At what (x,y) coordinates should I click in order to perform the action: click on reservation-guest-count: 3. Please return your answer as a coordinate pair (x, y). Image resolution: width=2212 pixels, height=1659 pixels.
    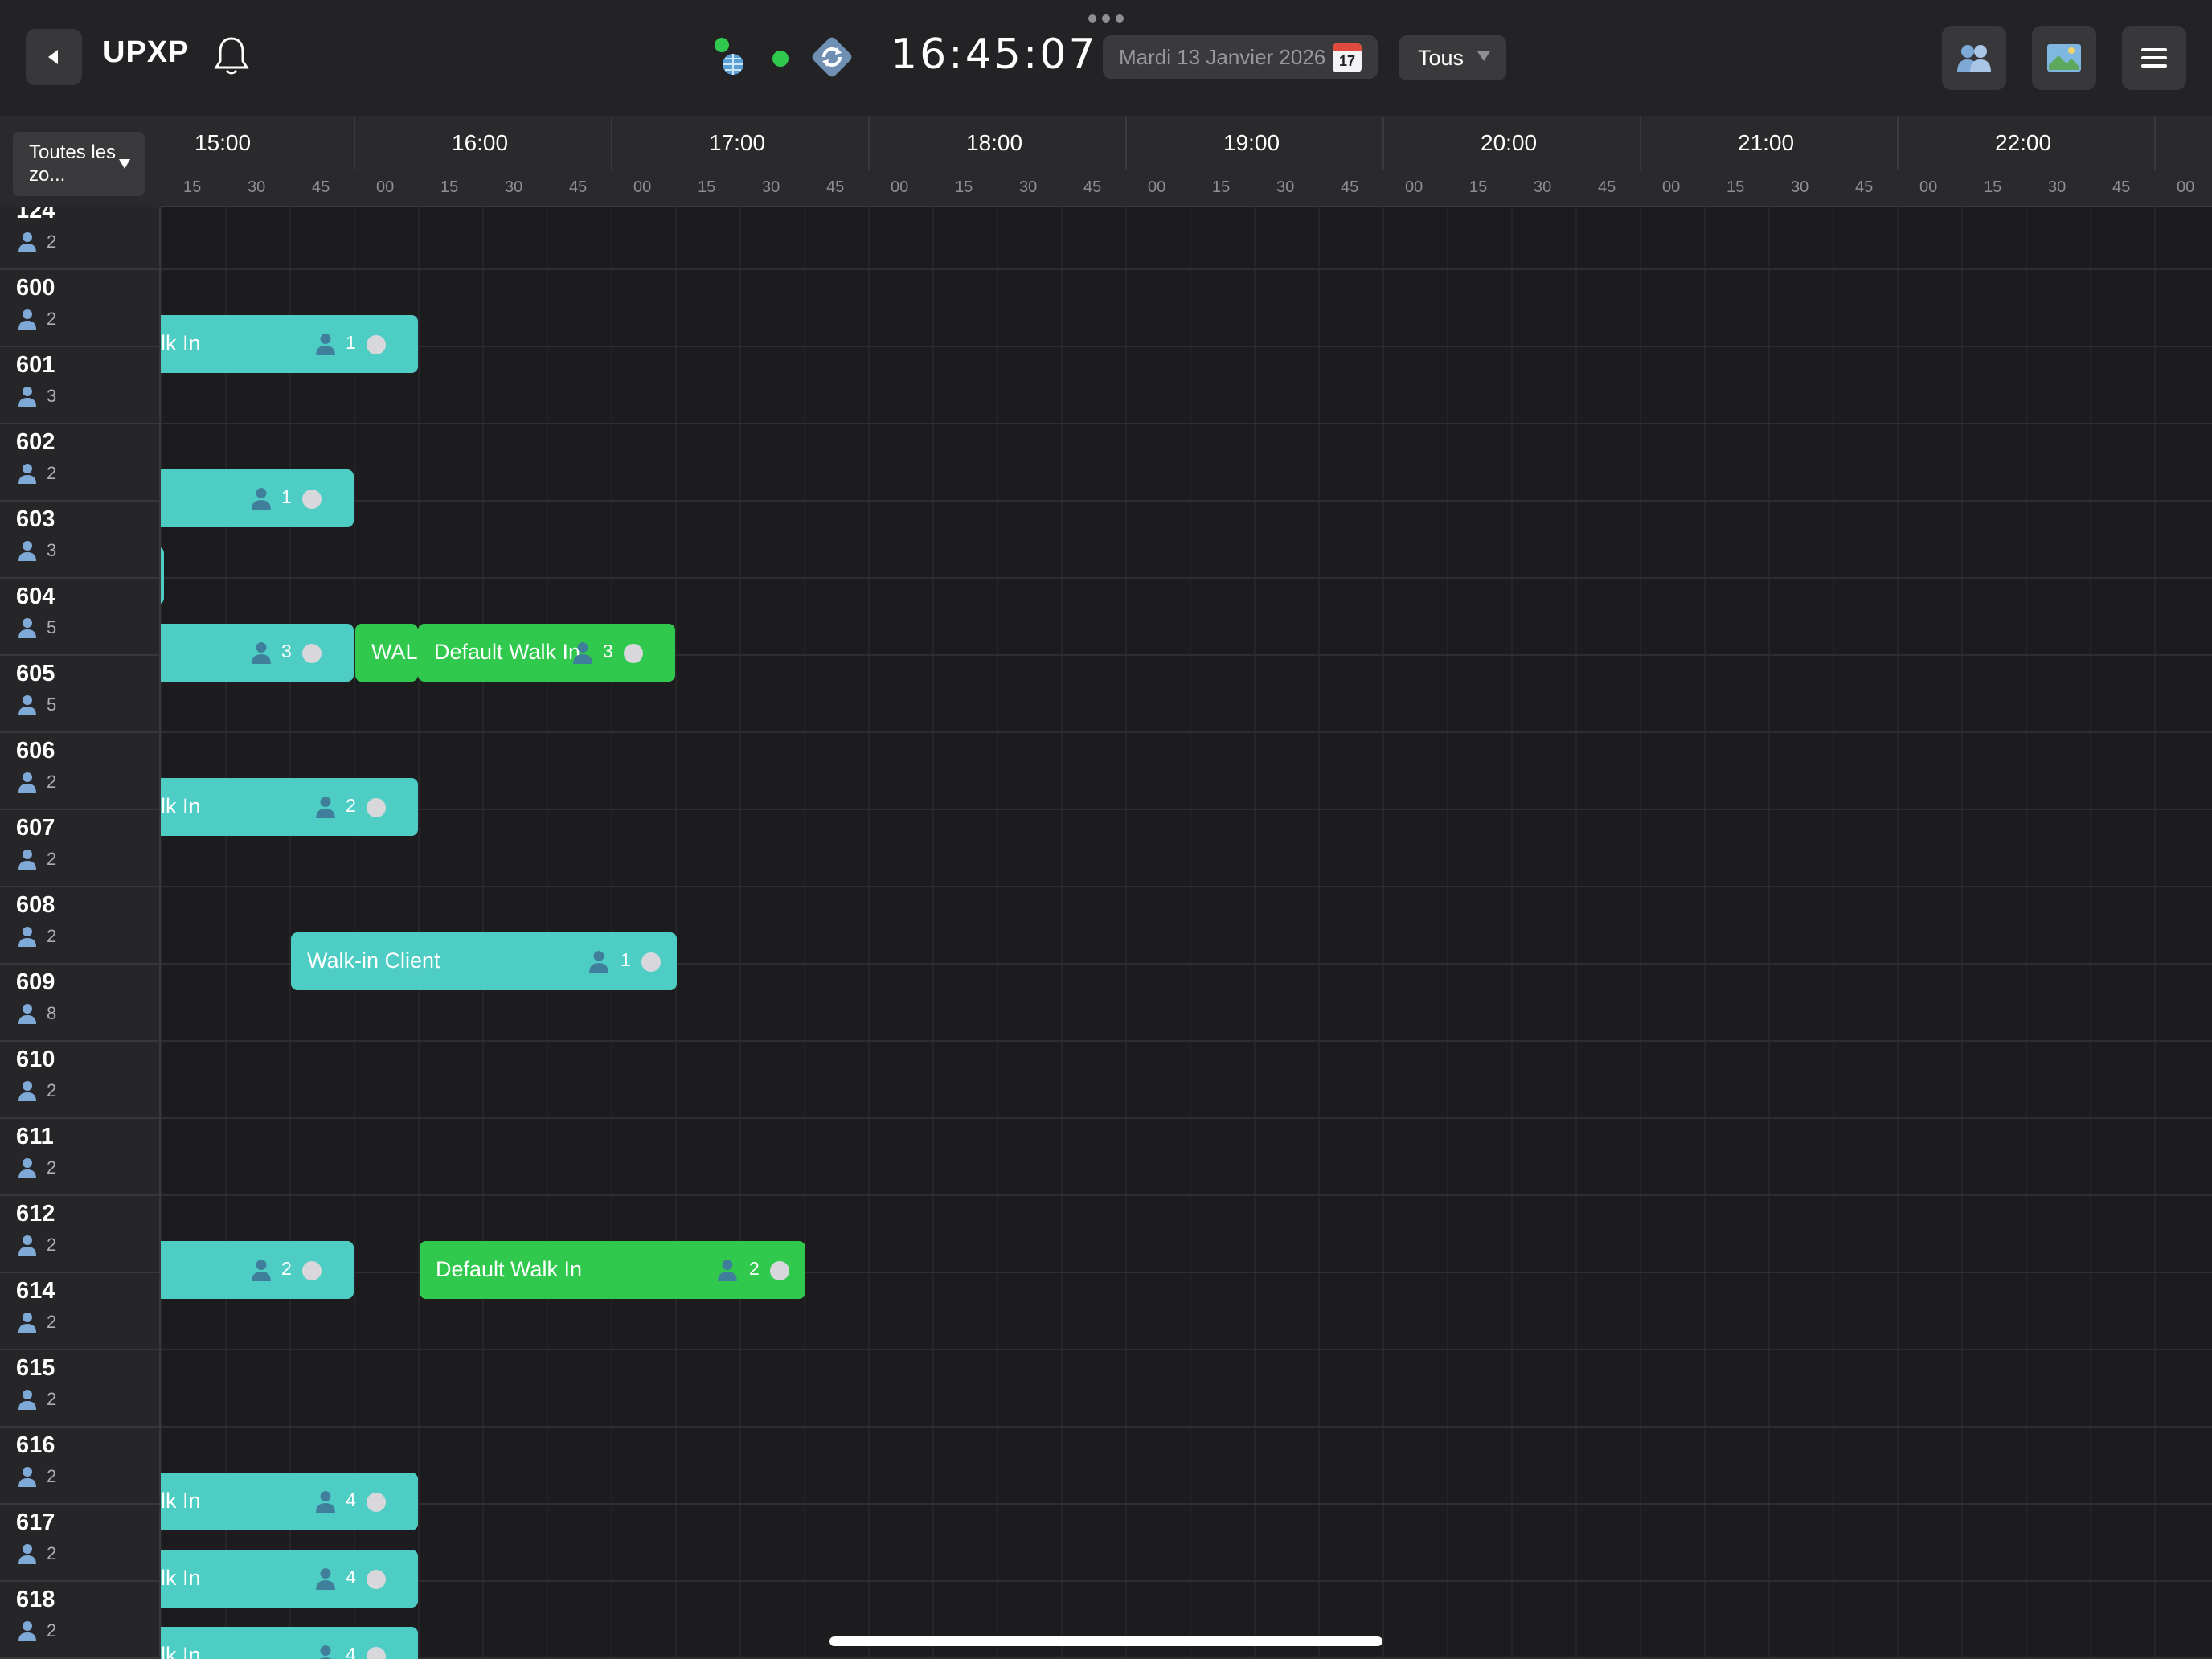
    Looking at the image, I should click on (286, 651).